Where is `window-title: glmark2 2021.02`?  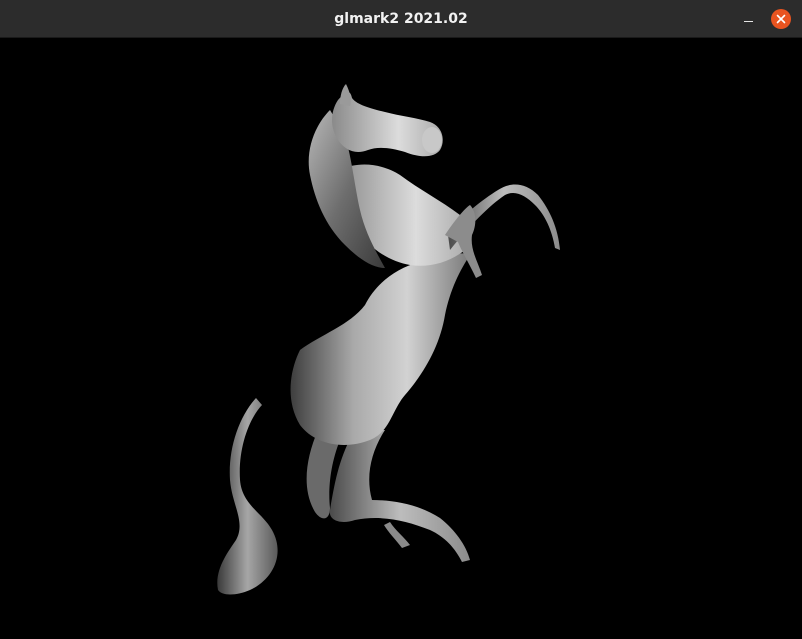 window-title: glmark2 2021.02 is located at coordinates (401, 19).